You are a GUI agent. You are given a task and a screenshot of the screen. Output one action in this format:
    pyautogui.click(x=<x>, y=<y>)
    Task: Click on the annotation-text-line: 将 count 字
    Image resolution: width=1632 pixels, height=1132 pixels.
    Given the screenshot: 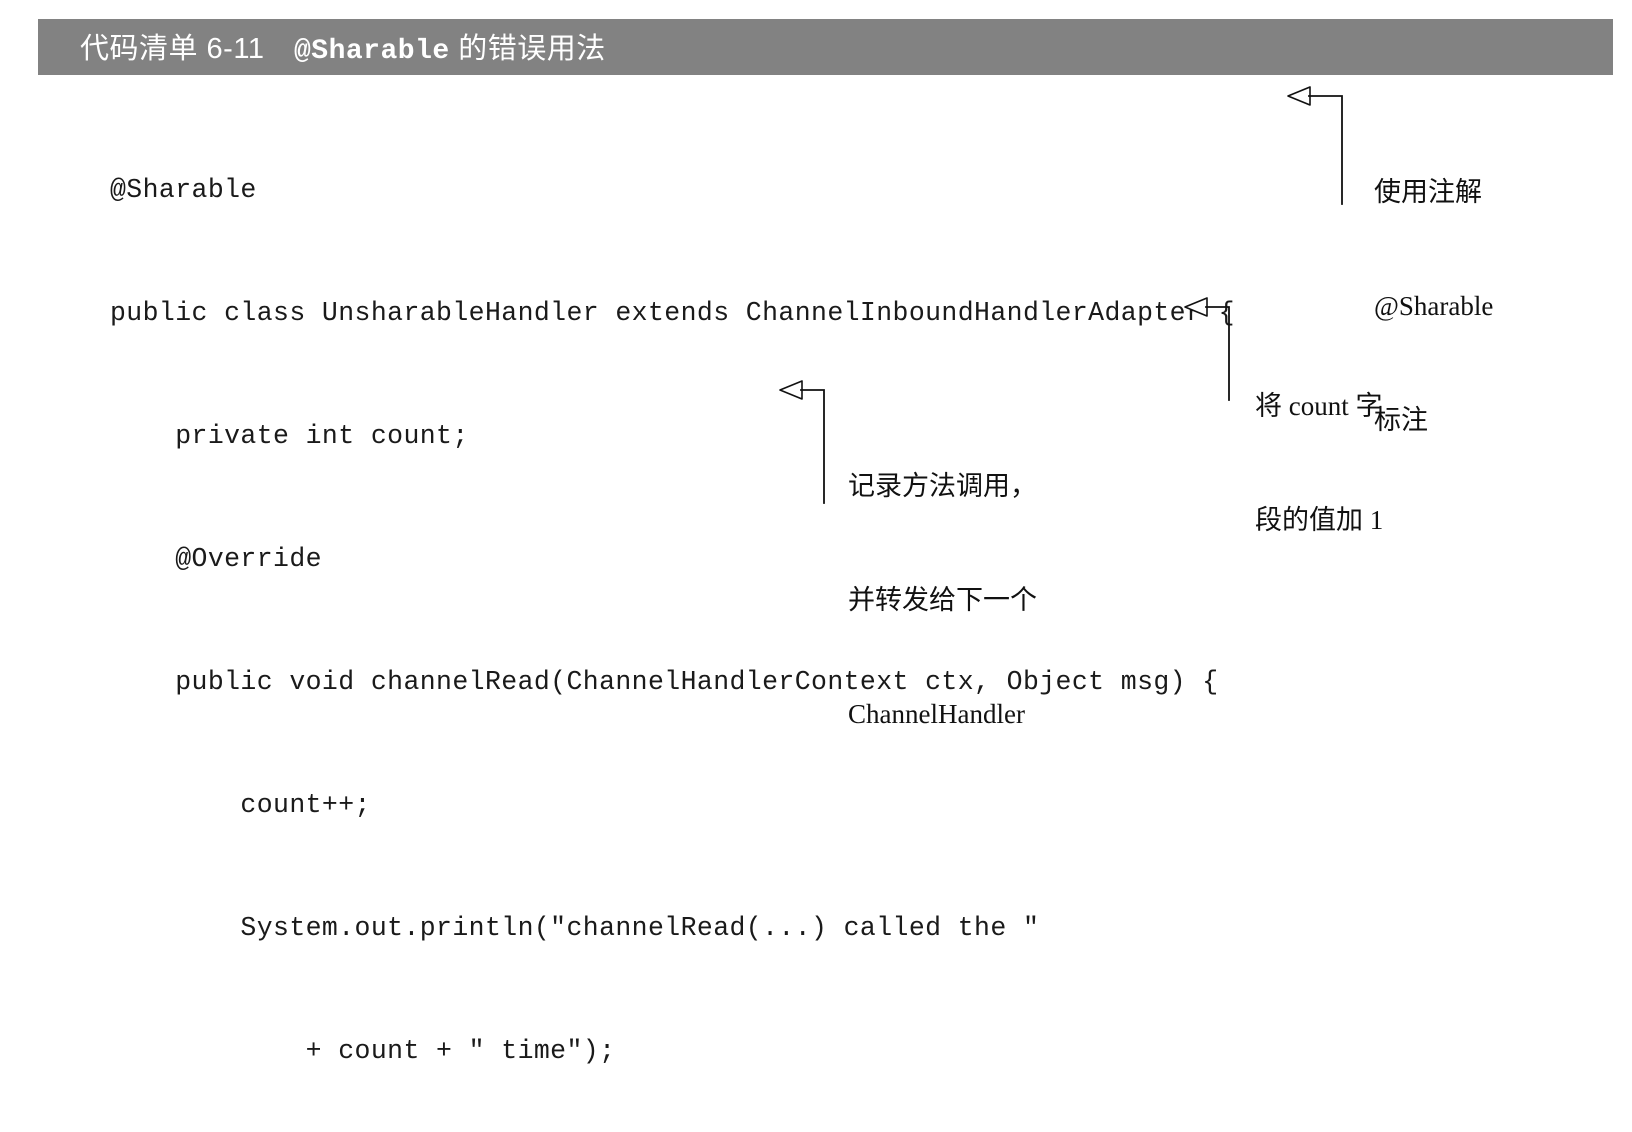 What is the action you would take?
    pyautogui.click(x=1319, y=406)
    